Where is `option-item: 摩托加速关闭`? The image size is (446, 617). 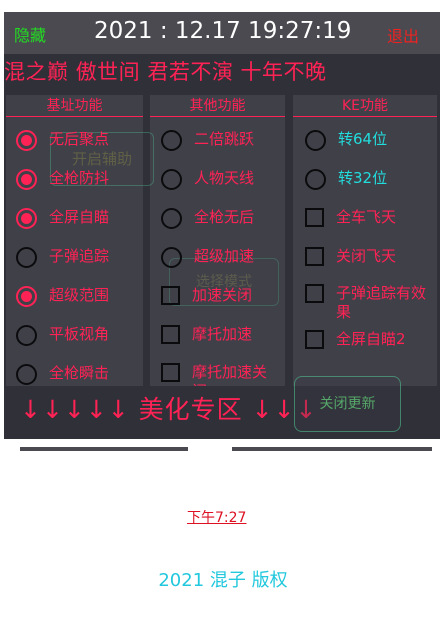 option-item: 摩托加速关闭 is located at coordinates (221, 374).